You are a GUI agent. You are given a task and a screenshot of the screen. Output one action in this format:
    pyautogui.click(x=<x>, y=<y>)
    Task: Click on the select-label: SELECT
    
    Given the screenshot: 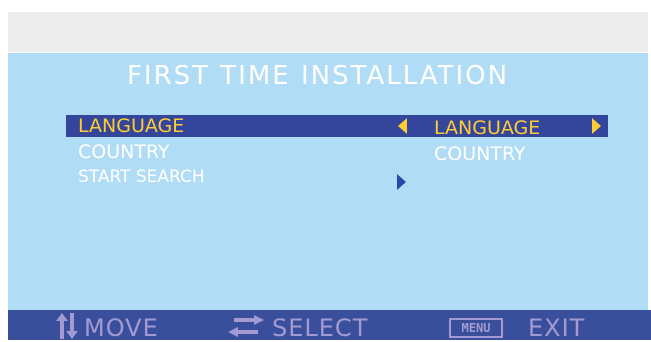 What is the action you would take?
    pyautogui.click(x=320, y=328)
    